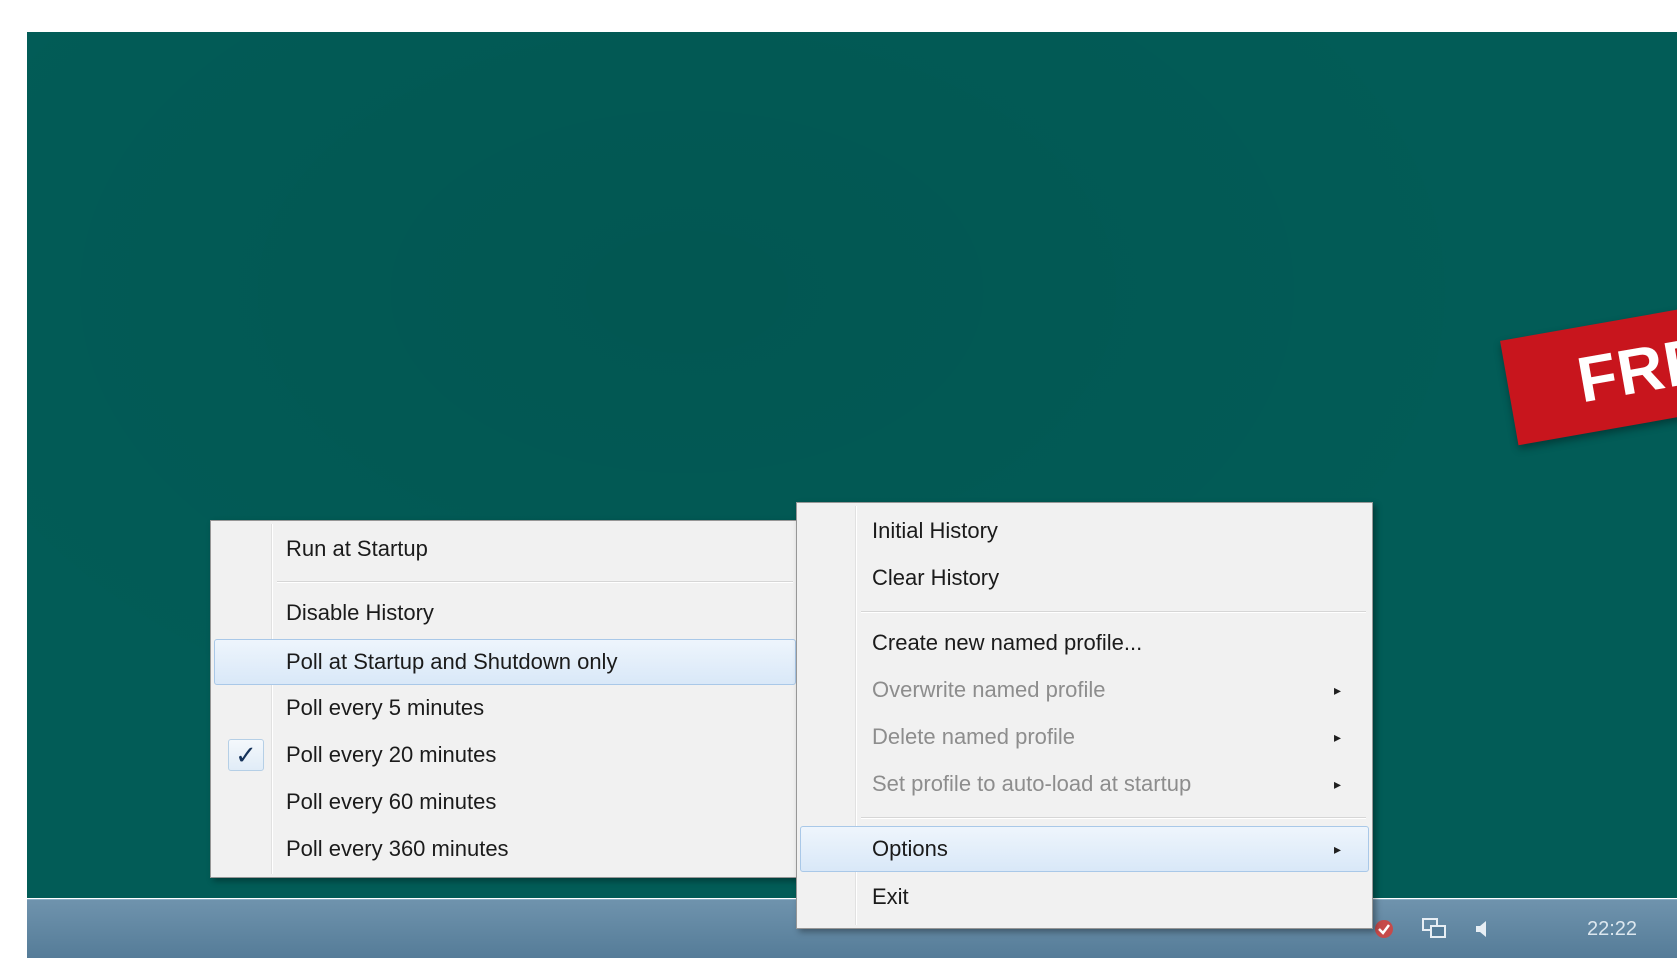 This screenshot has height=963, width=1677. What do you see at coordinates (505, 613) in the screenshot?
I see `menu-item-disable-history: Disable History` at bounding box center [505, 613].